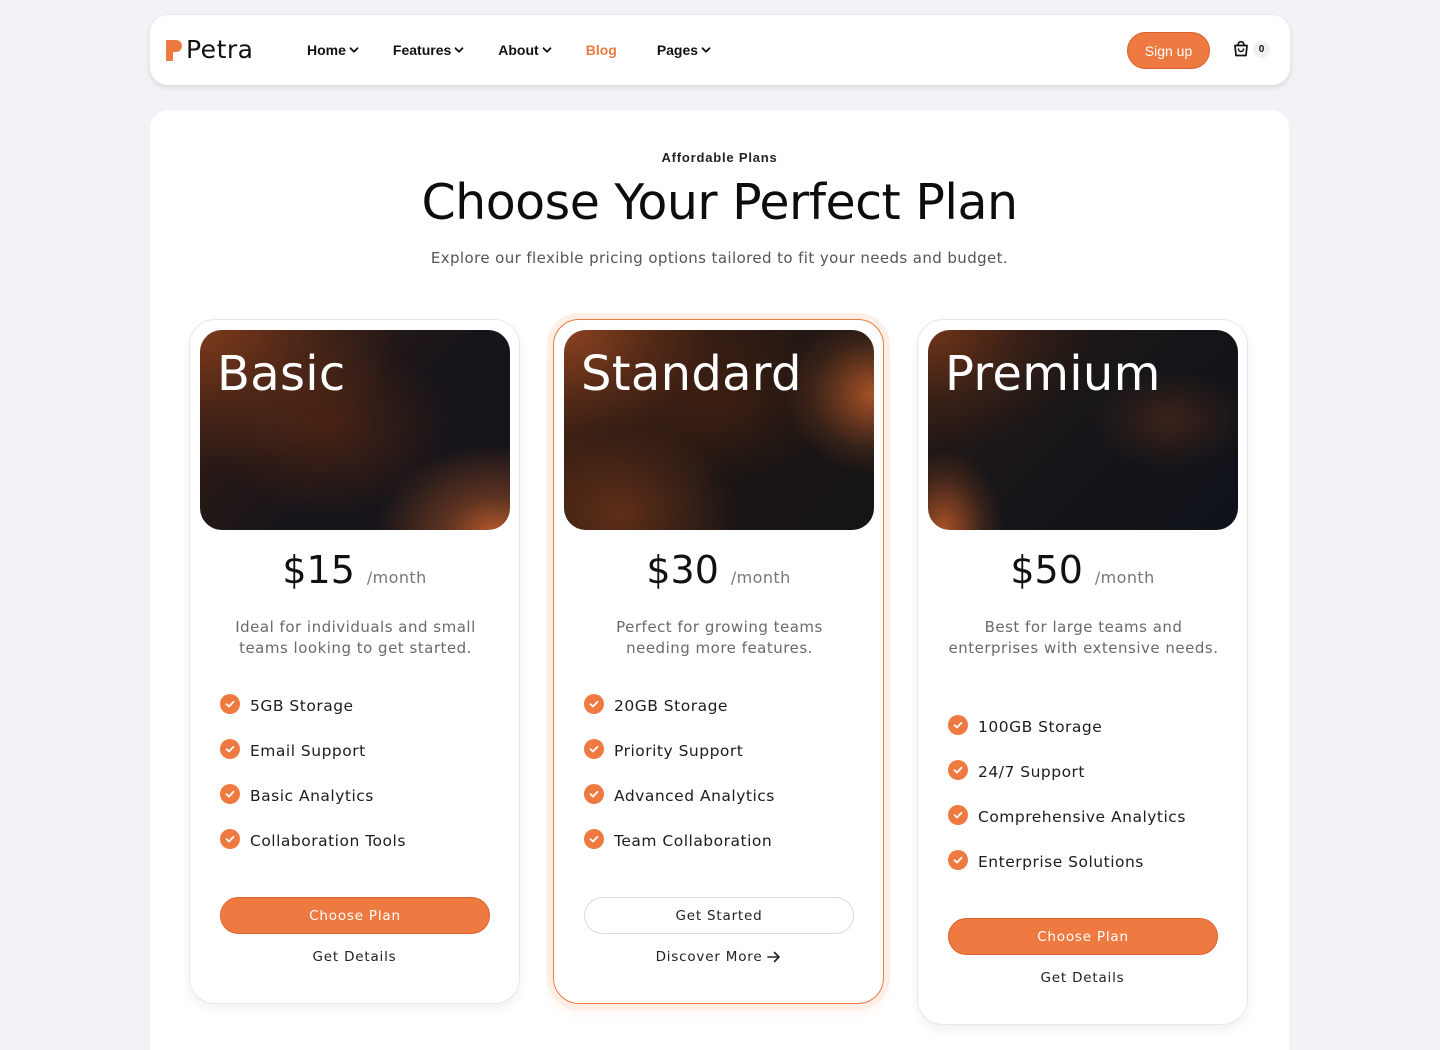  I want to click on feature-item: Comprehensive Analytics, so click(1067, 816).